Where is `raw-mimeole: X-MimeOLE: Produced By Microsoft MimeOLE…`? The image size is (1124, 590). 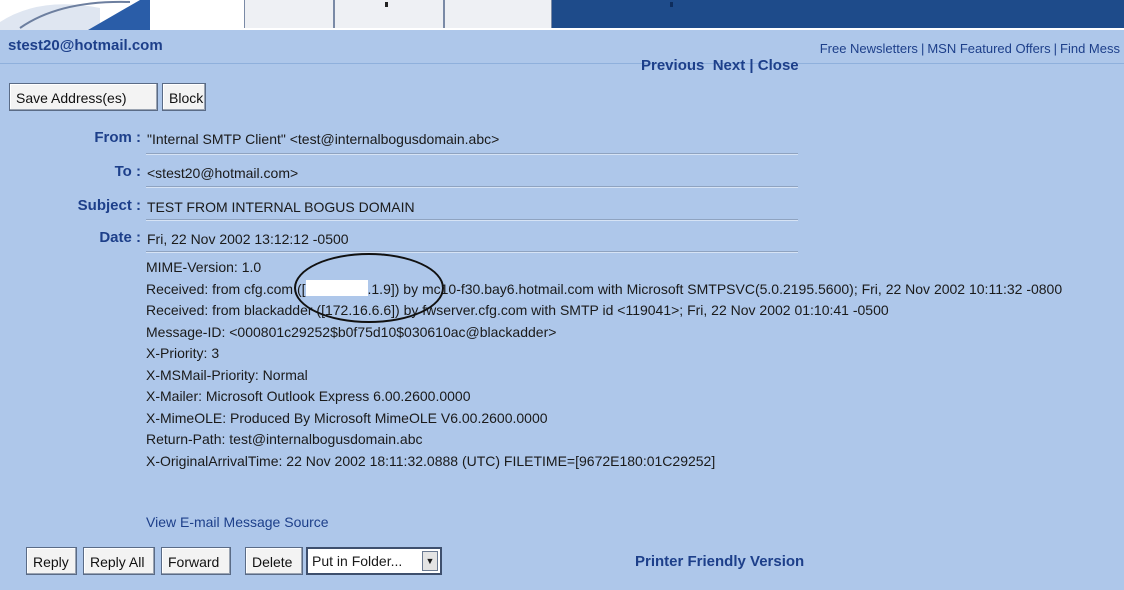
raw-mimeole: X-MimeOLE: Produced By Microsoft MimeOLE… is located at coordinates (347, 417).